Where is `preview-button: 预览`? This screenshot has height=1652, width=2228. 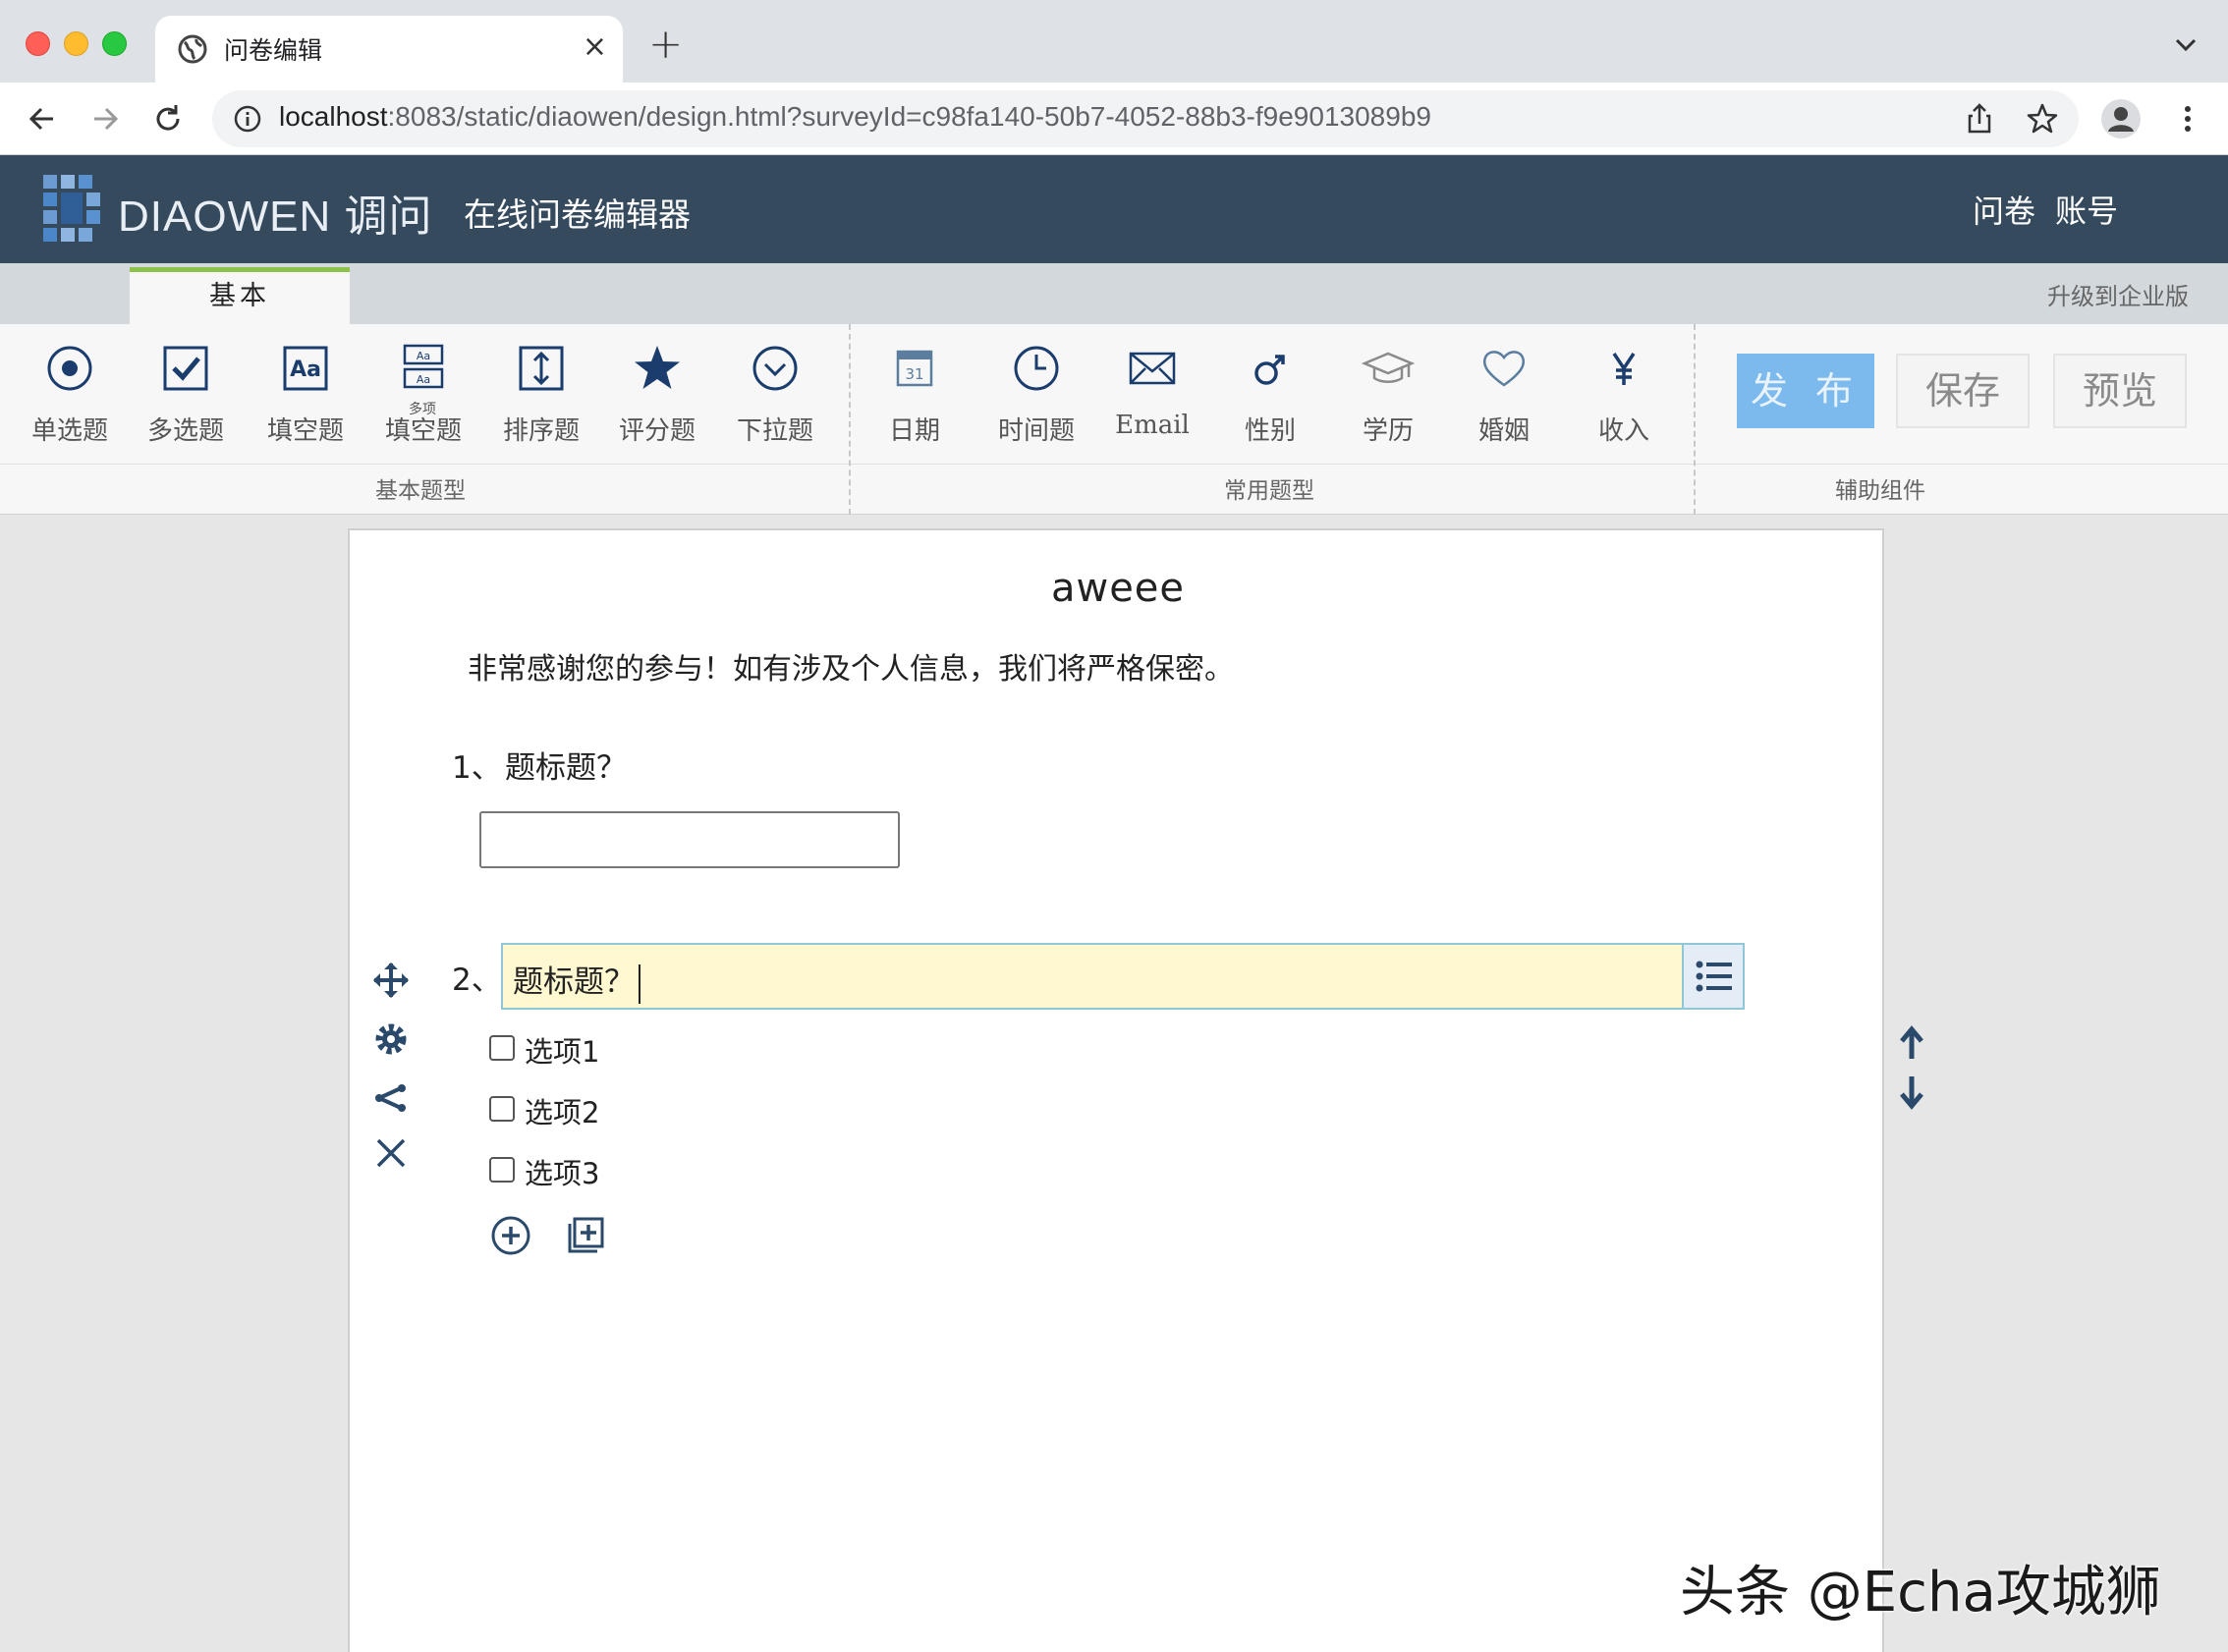 preview-button: 预览 is located at coordinates (2120, 391).